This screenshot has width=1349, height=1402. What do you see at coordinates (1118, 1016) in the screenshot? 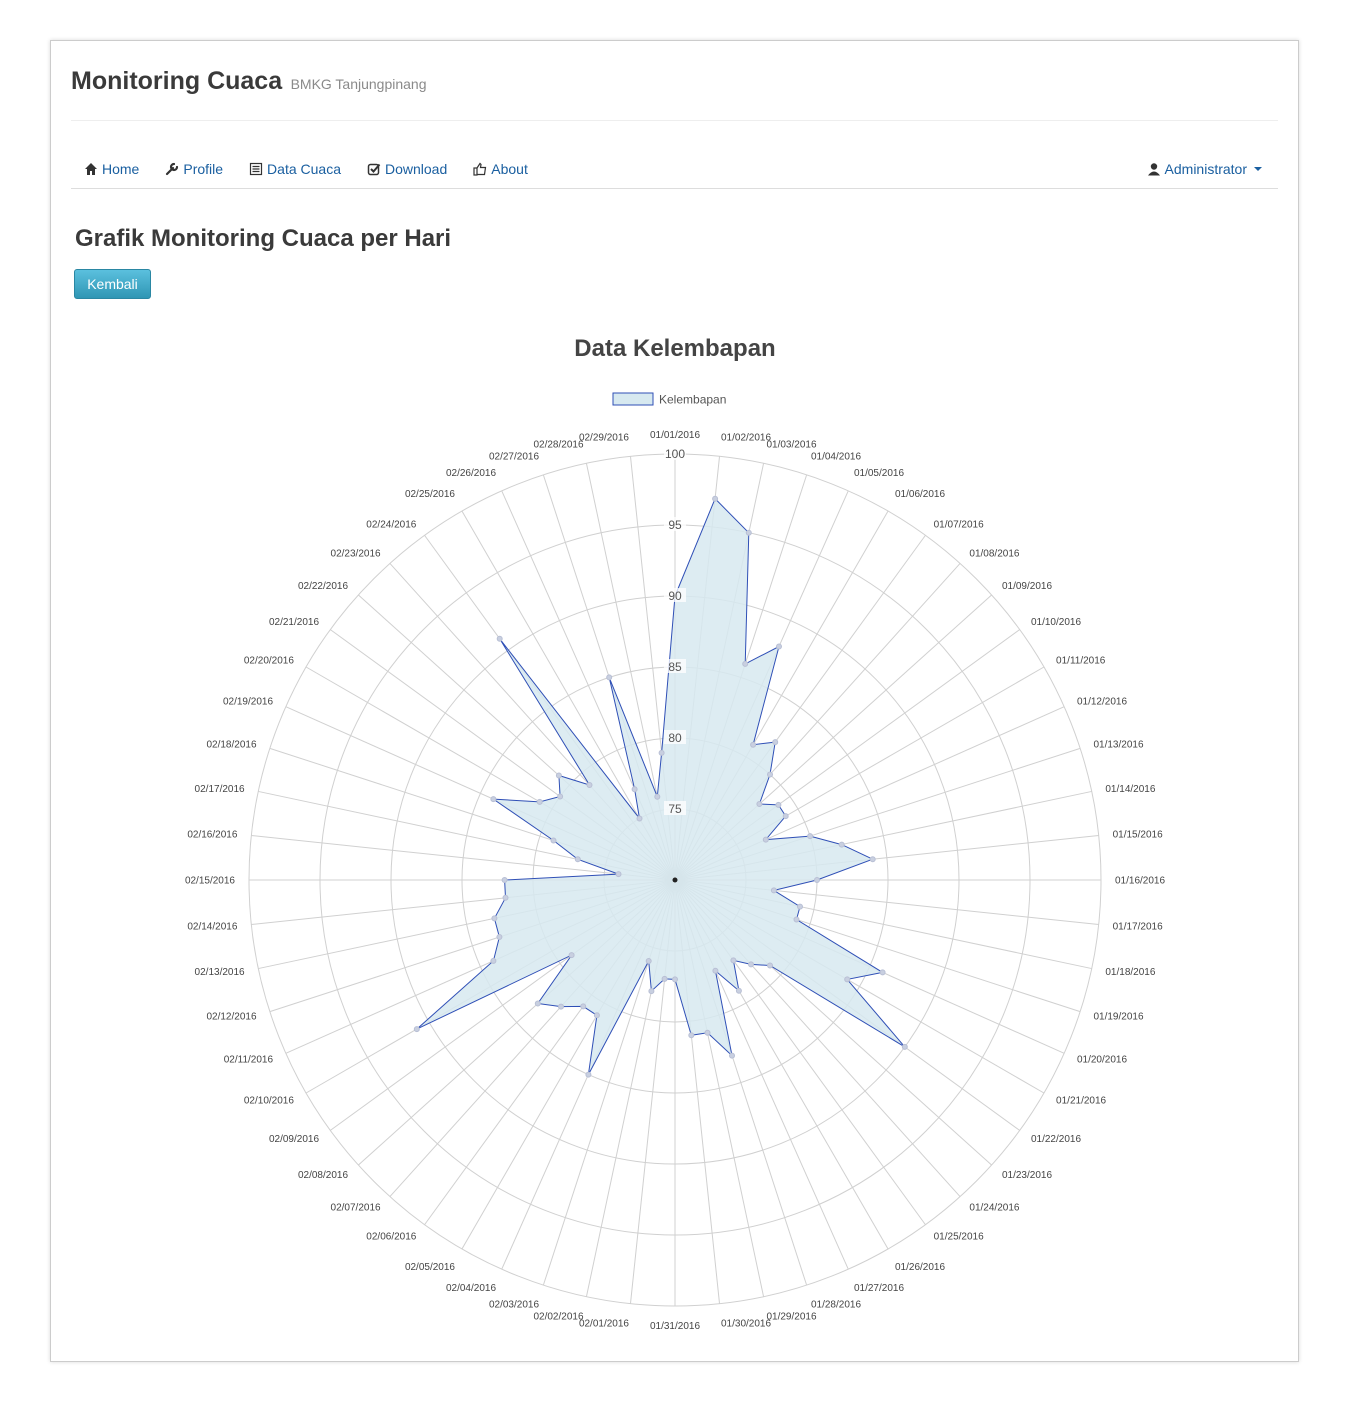
I see `category-label: 01/19/2016` at bounding box center [1118, 1016].